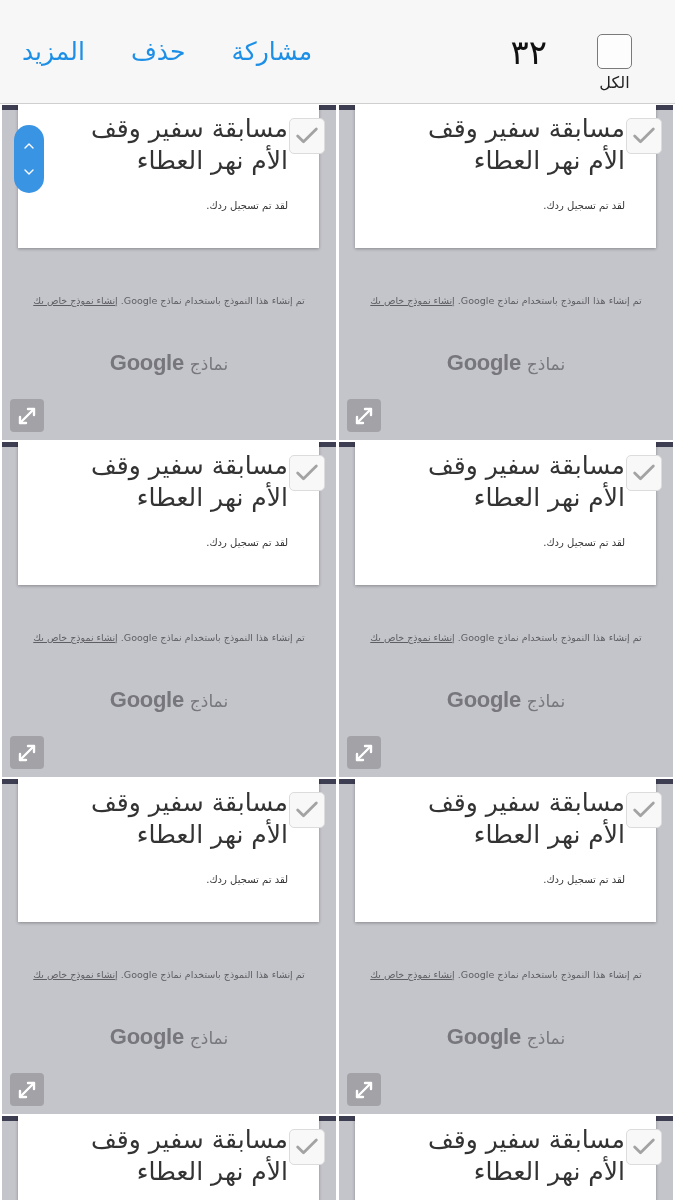  I want to click on selection-count: ٣٢, so click(528, 51).